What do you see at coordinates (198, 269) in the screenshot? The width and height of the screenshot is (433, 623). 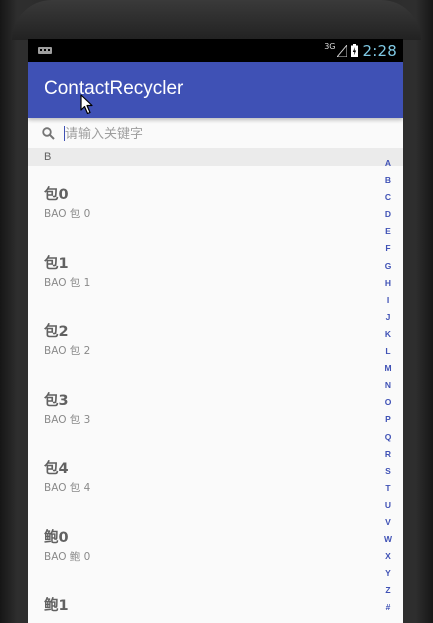 I see `contact-item: 包1 BAO 包 1` at bounding box center [198, 269].